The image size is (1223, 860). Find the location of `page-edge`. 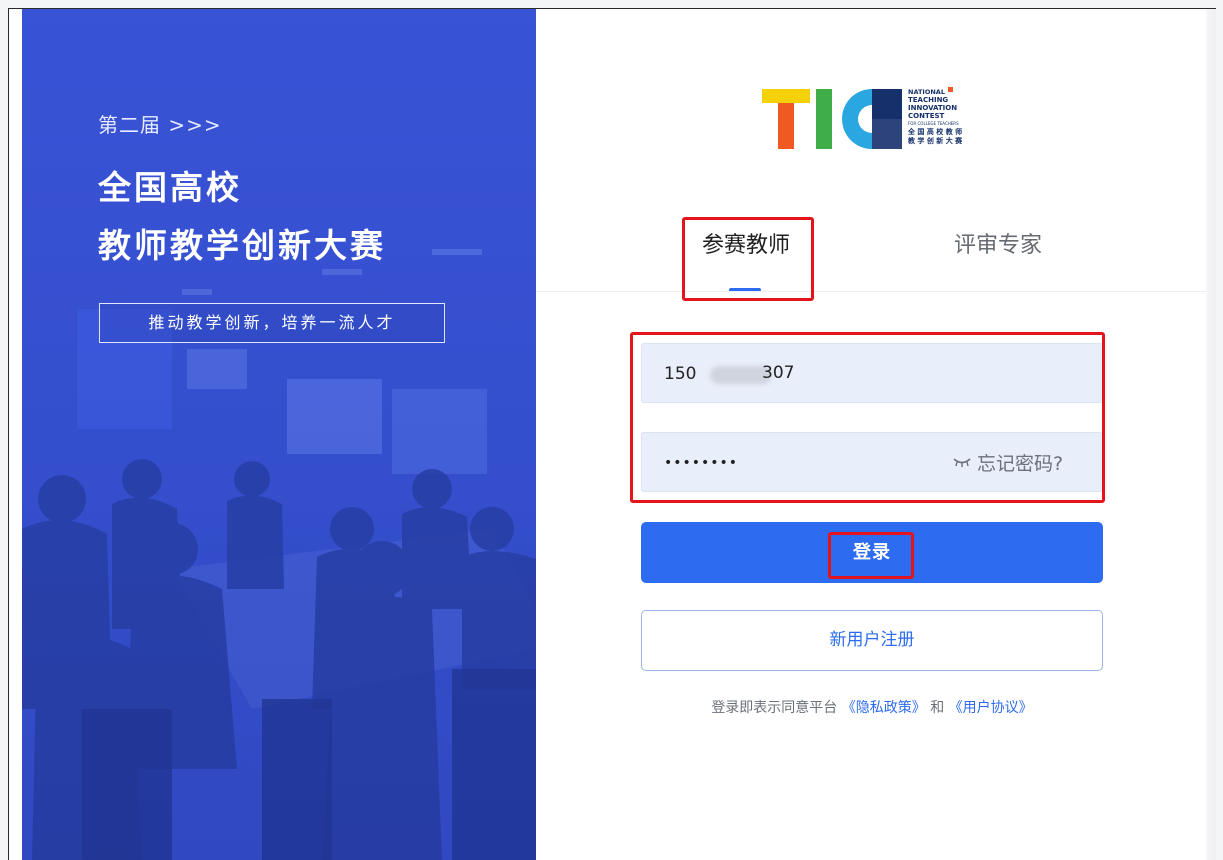

page-edge is located at coordinates (1211, 434).